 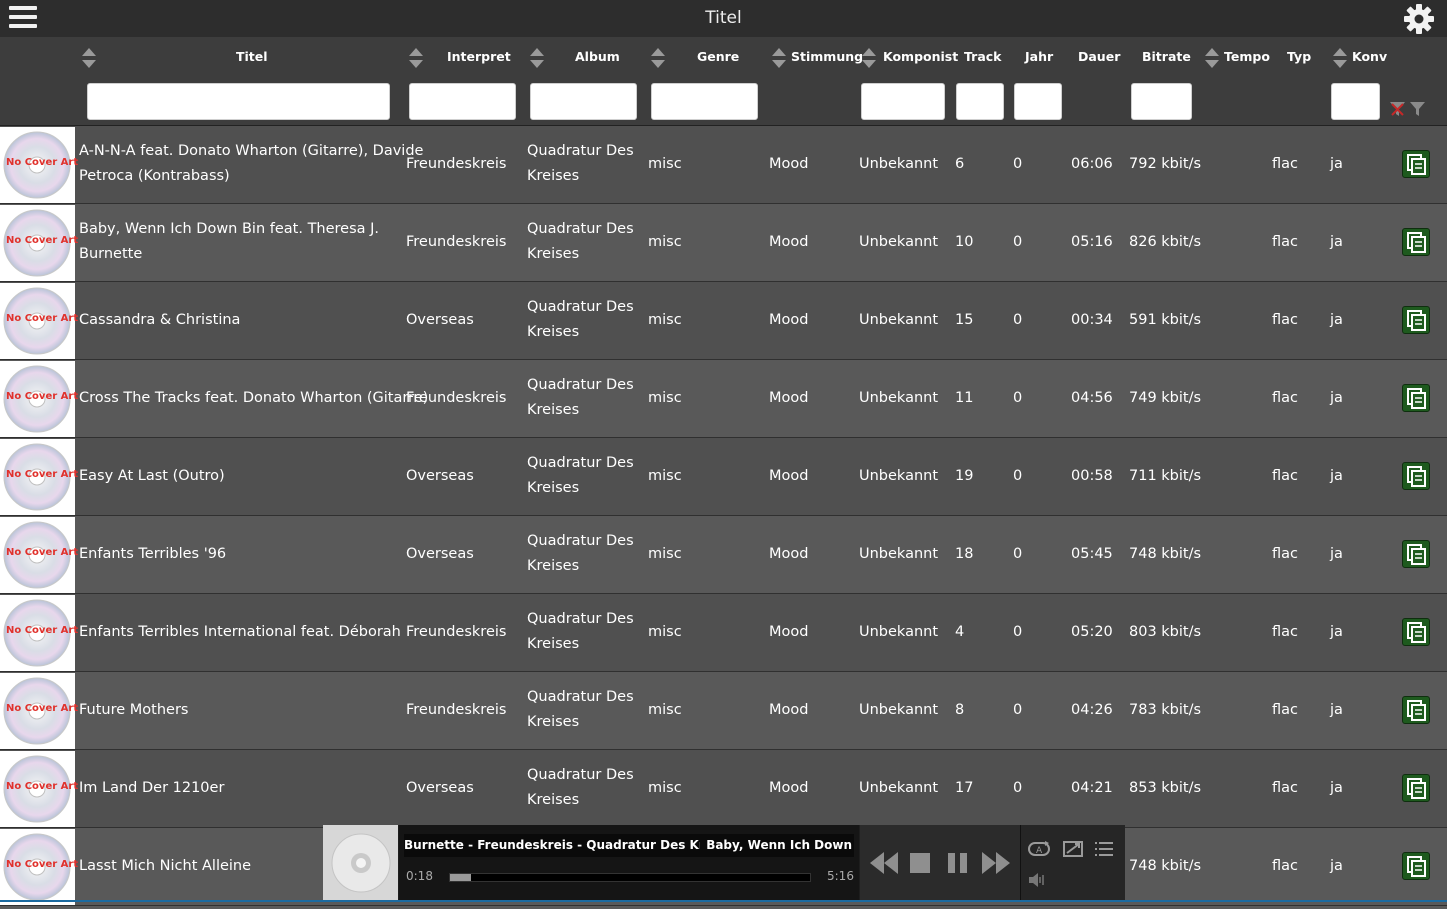 I want to click on sort-genre-icon, so click(x=658, y=59).